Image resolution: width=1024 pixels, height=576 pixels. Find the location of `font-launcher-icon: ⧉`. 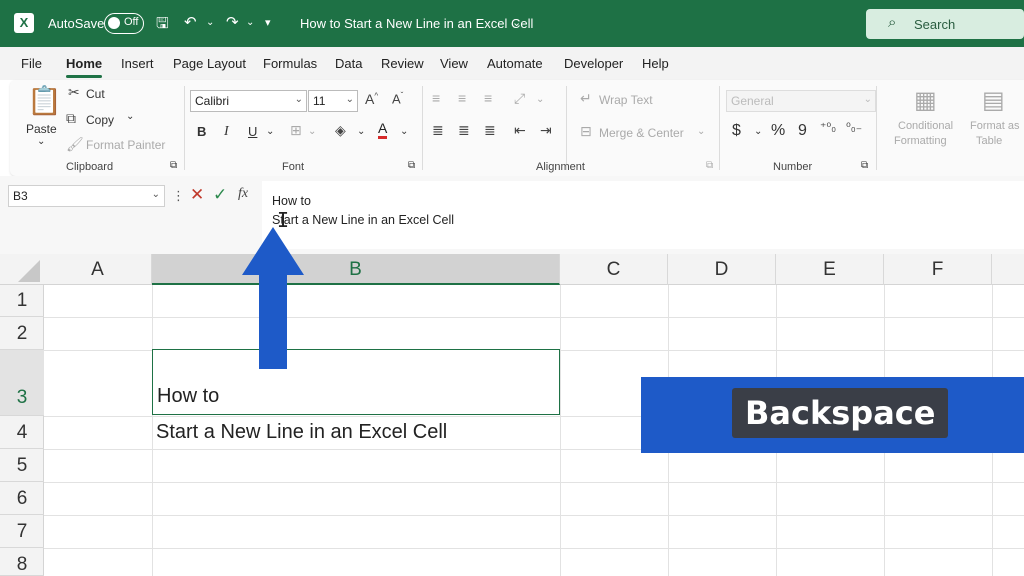

font-launcher-icon: ⧉ is located at coordinates (411, 165).